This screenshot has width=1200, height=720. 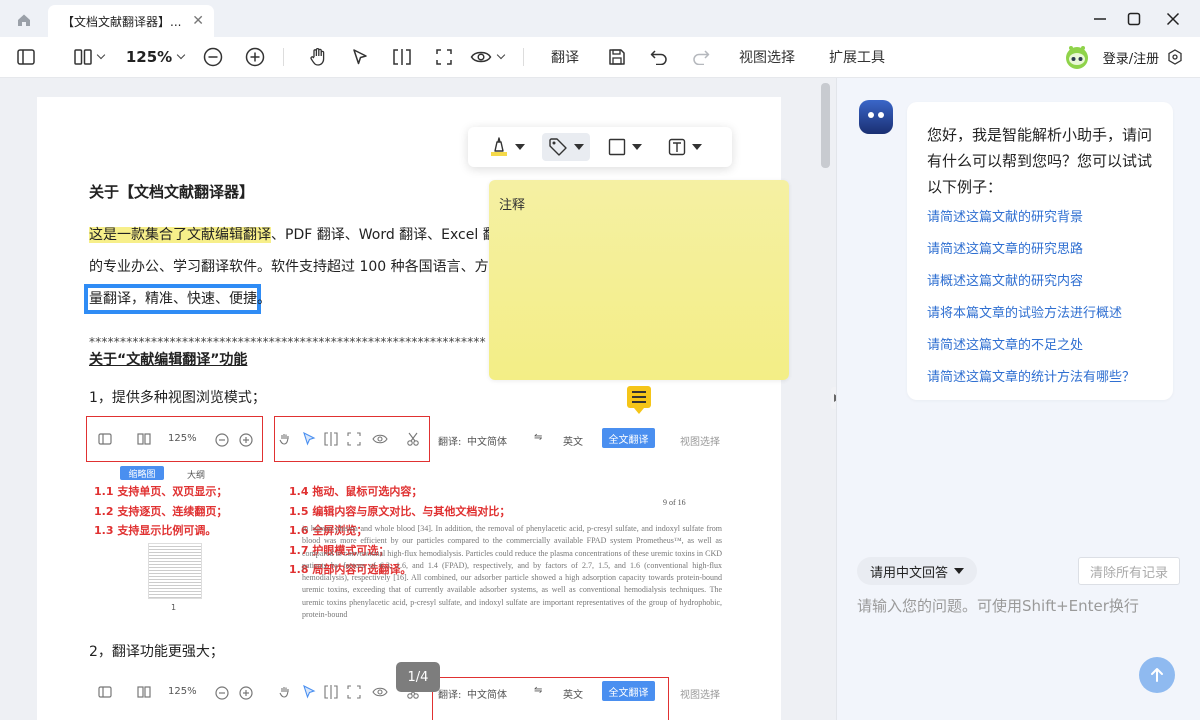 I want to click on list-item-2: 2，翻译功能更强大；, so click(x=156, y=652).